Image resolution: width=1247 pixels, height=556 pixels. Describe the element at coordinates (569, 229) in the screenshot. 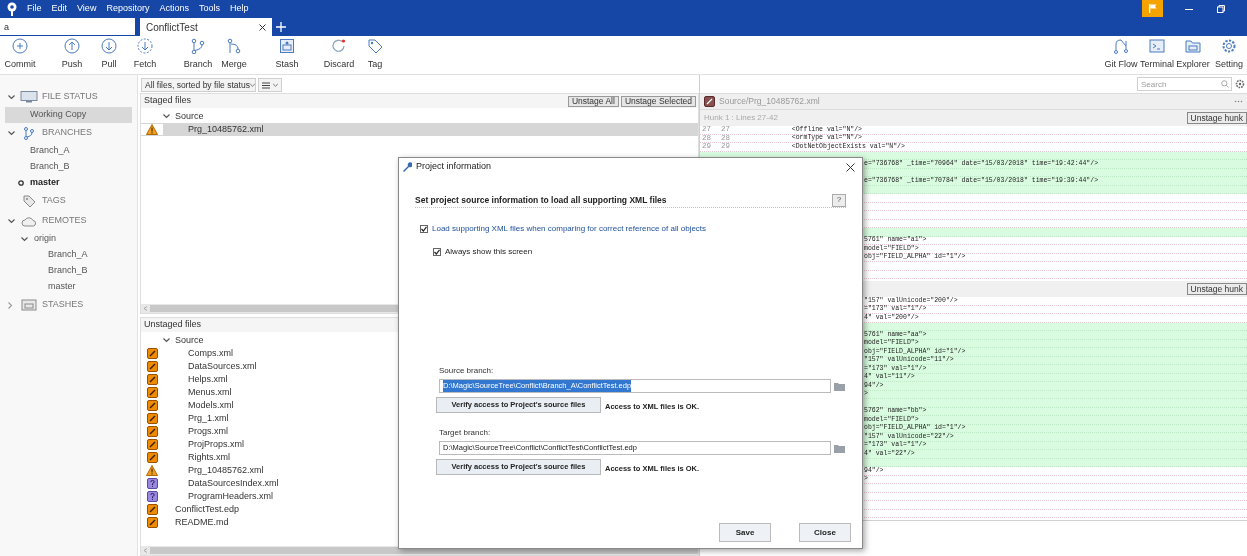

I see `checkbox-label: Load supporting XML files when comparing for correct reference of all objects` at that location.